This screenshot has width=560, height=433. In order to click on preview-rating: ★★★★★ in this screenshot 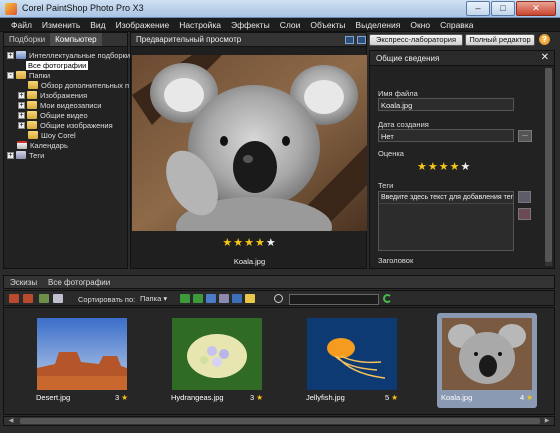, I will do `click(249, 242)`.